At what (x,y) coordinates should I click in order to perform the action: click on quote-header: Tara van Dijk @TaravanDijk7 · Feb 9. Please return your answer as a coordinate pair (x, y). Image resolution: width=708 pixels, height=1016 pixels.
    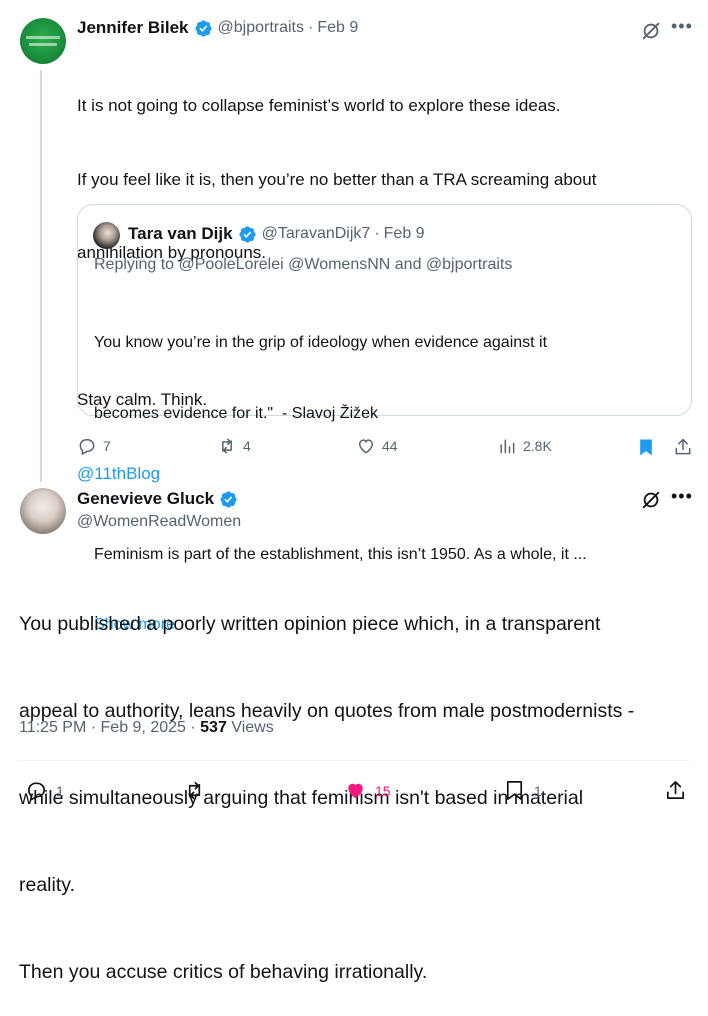
    Looking at the image, I should click on (276, 234).